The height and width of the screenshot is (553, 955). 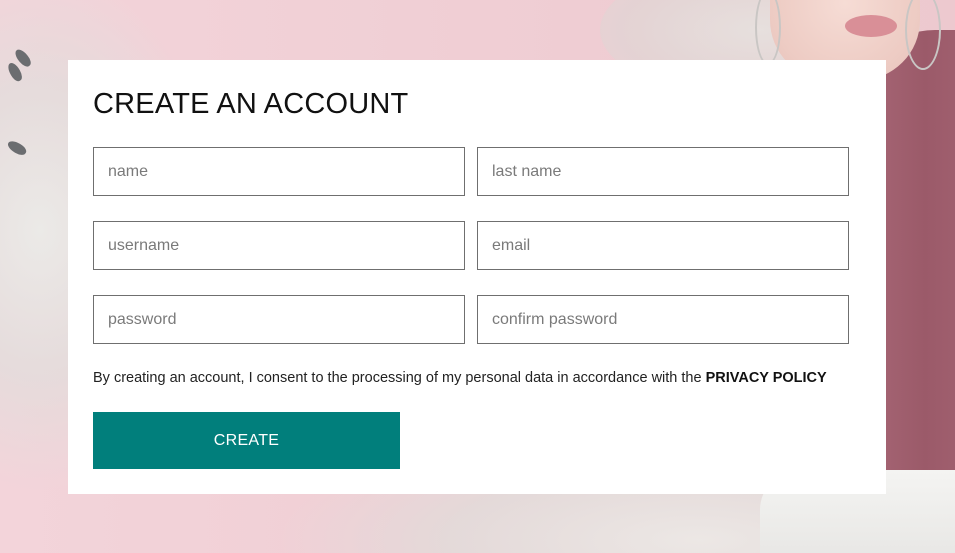 I want to click on password-input, so click(x=279, y=319).